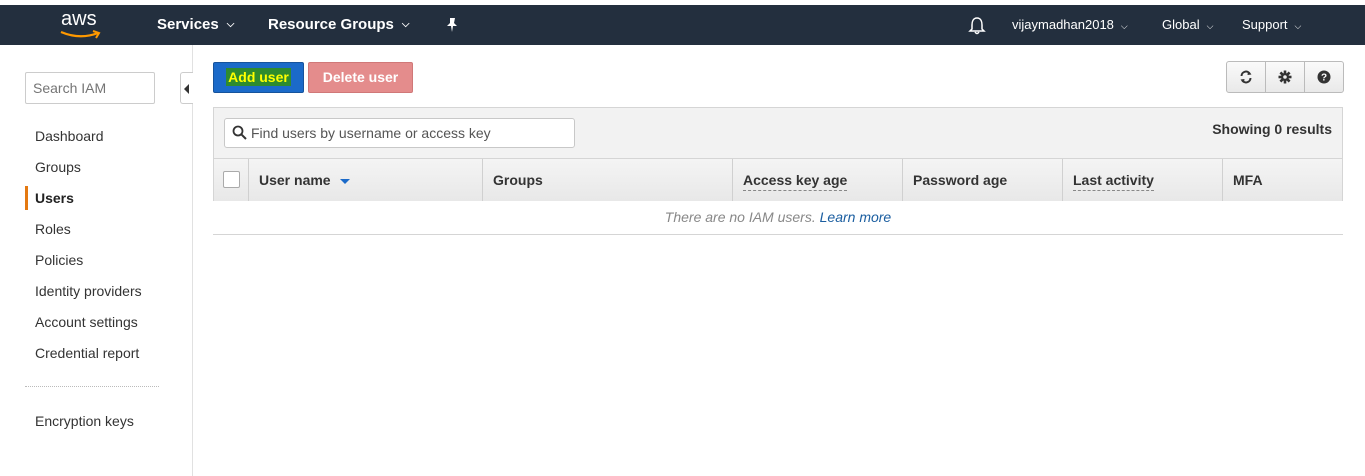 This screenshot has width=1365, height=476. I want to click on pin-icon, so click(452, 25).